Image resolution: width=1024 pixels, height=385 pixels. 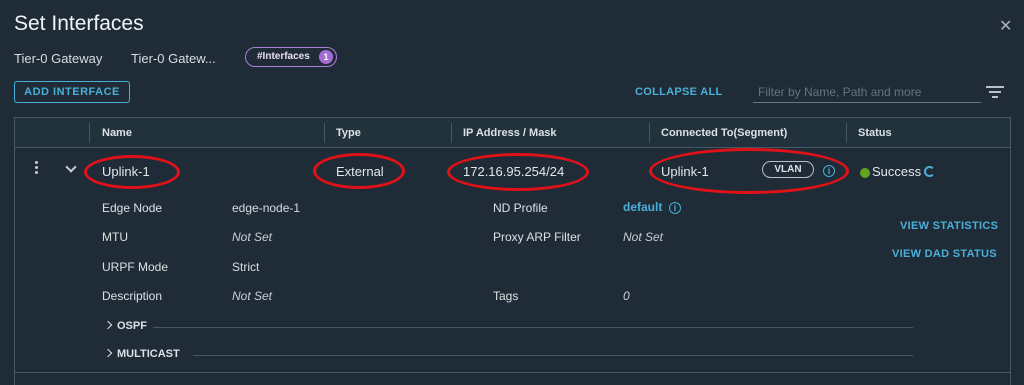 I want to click on success-status-icon, so click(x=865, y=173).